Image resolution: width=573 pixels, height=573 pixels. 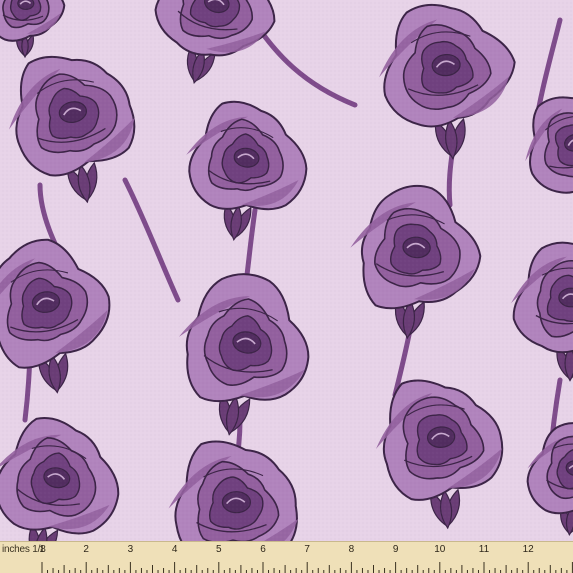 I want to click on ruler-number: 7, so click(x=307, y=549).